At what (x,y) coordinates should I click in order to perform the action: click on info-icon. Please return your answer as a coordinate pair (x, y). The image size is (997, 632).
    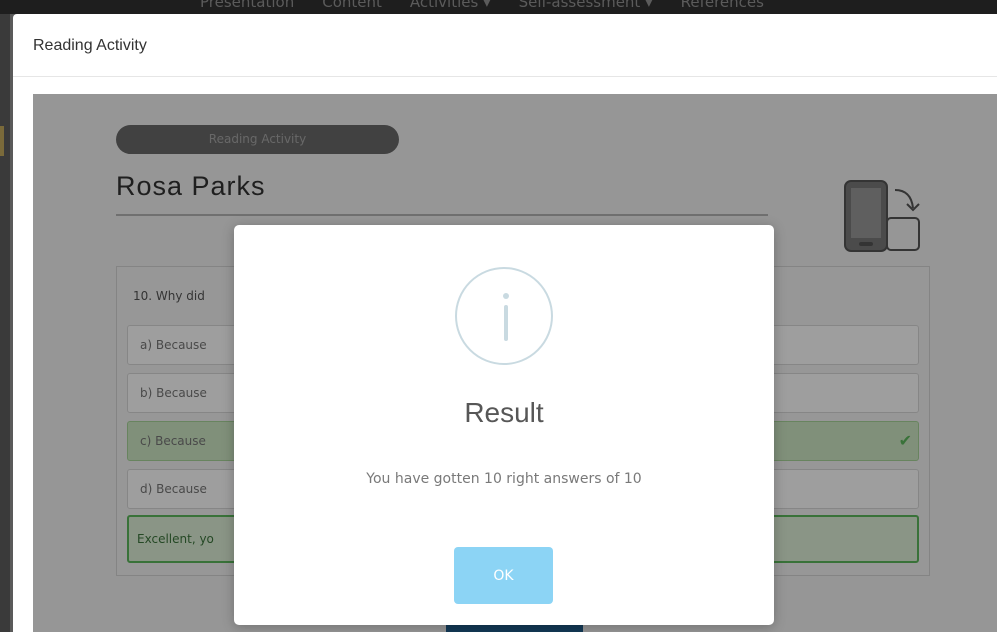
    Looking at the image, I should click on (504, 316).